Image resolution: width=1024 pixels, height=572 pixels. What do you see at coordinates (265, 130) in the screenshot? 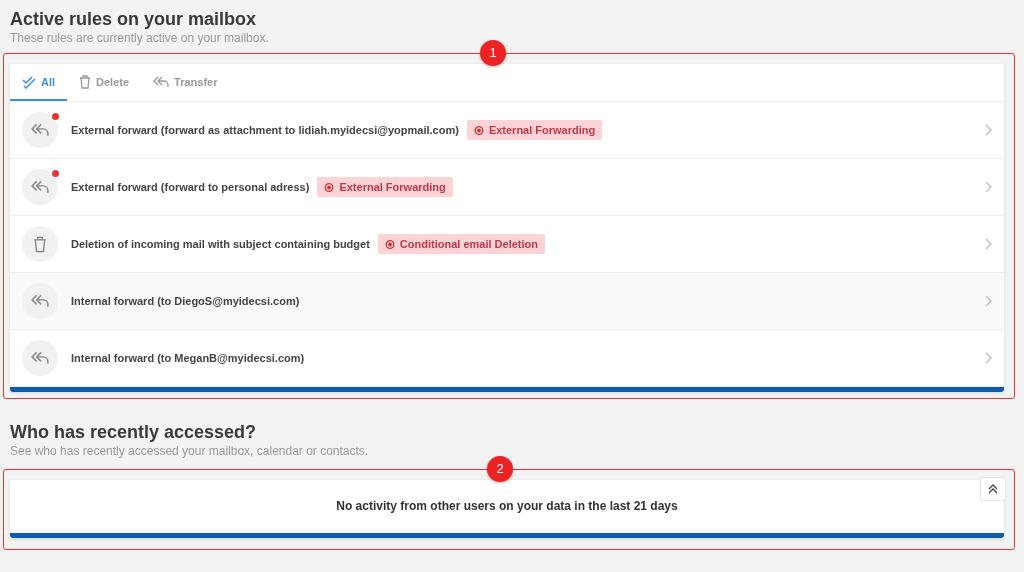
I see `rule-name: External forward (forward as attachment to lidiah.myidecsi@yopmail.com)` at bounding box center [265, 130].